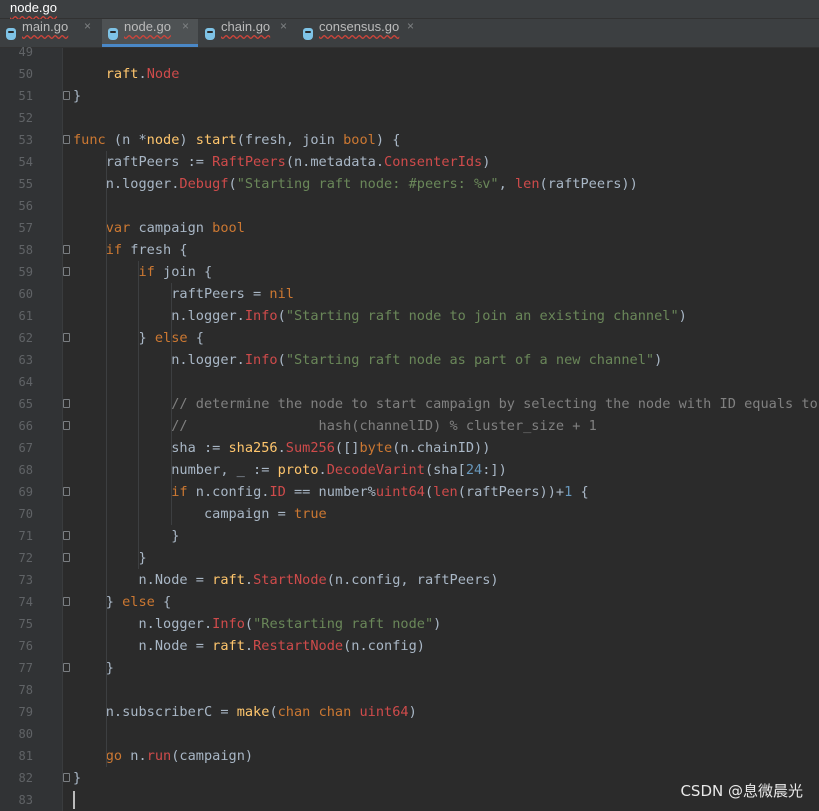 The image size is (819, 811). I want to click on code-token: raft, so click(122, 74).